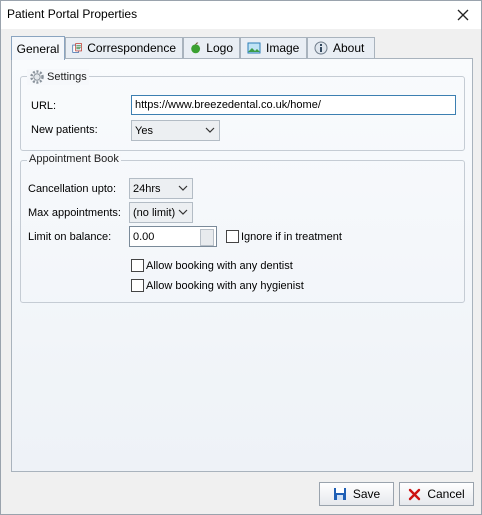 The image size is (482, 515). What do you see at coordinates (241, 15) in the screenshot?
I see `title-bar: Patient Portal Properties` at bounding box center [241, 15].